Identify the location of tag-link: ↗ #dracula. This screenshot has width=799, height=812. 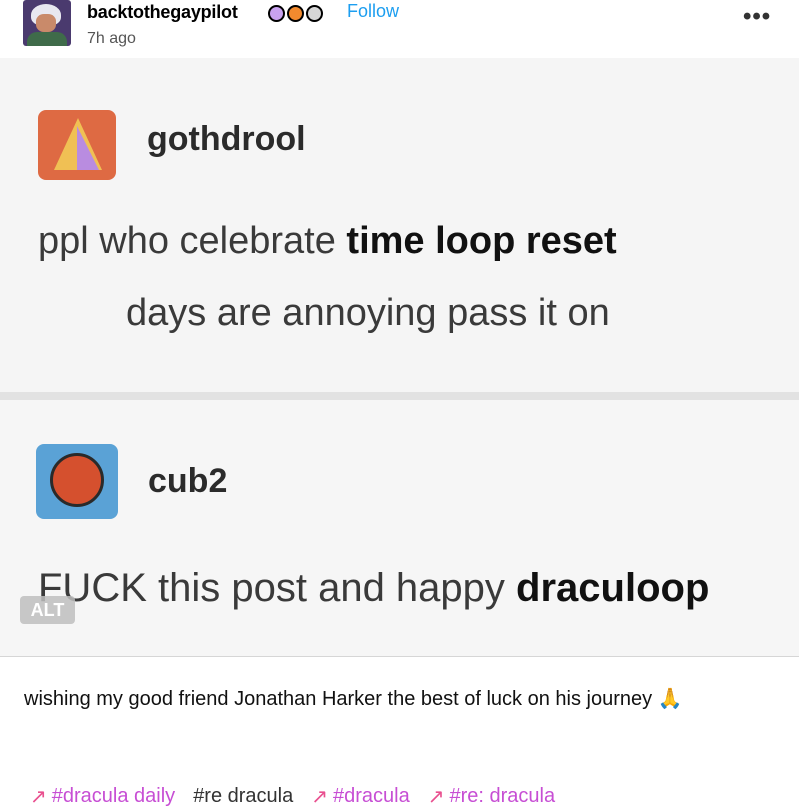
(360, 796).